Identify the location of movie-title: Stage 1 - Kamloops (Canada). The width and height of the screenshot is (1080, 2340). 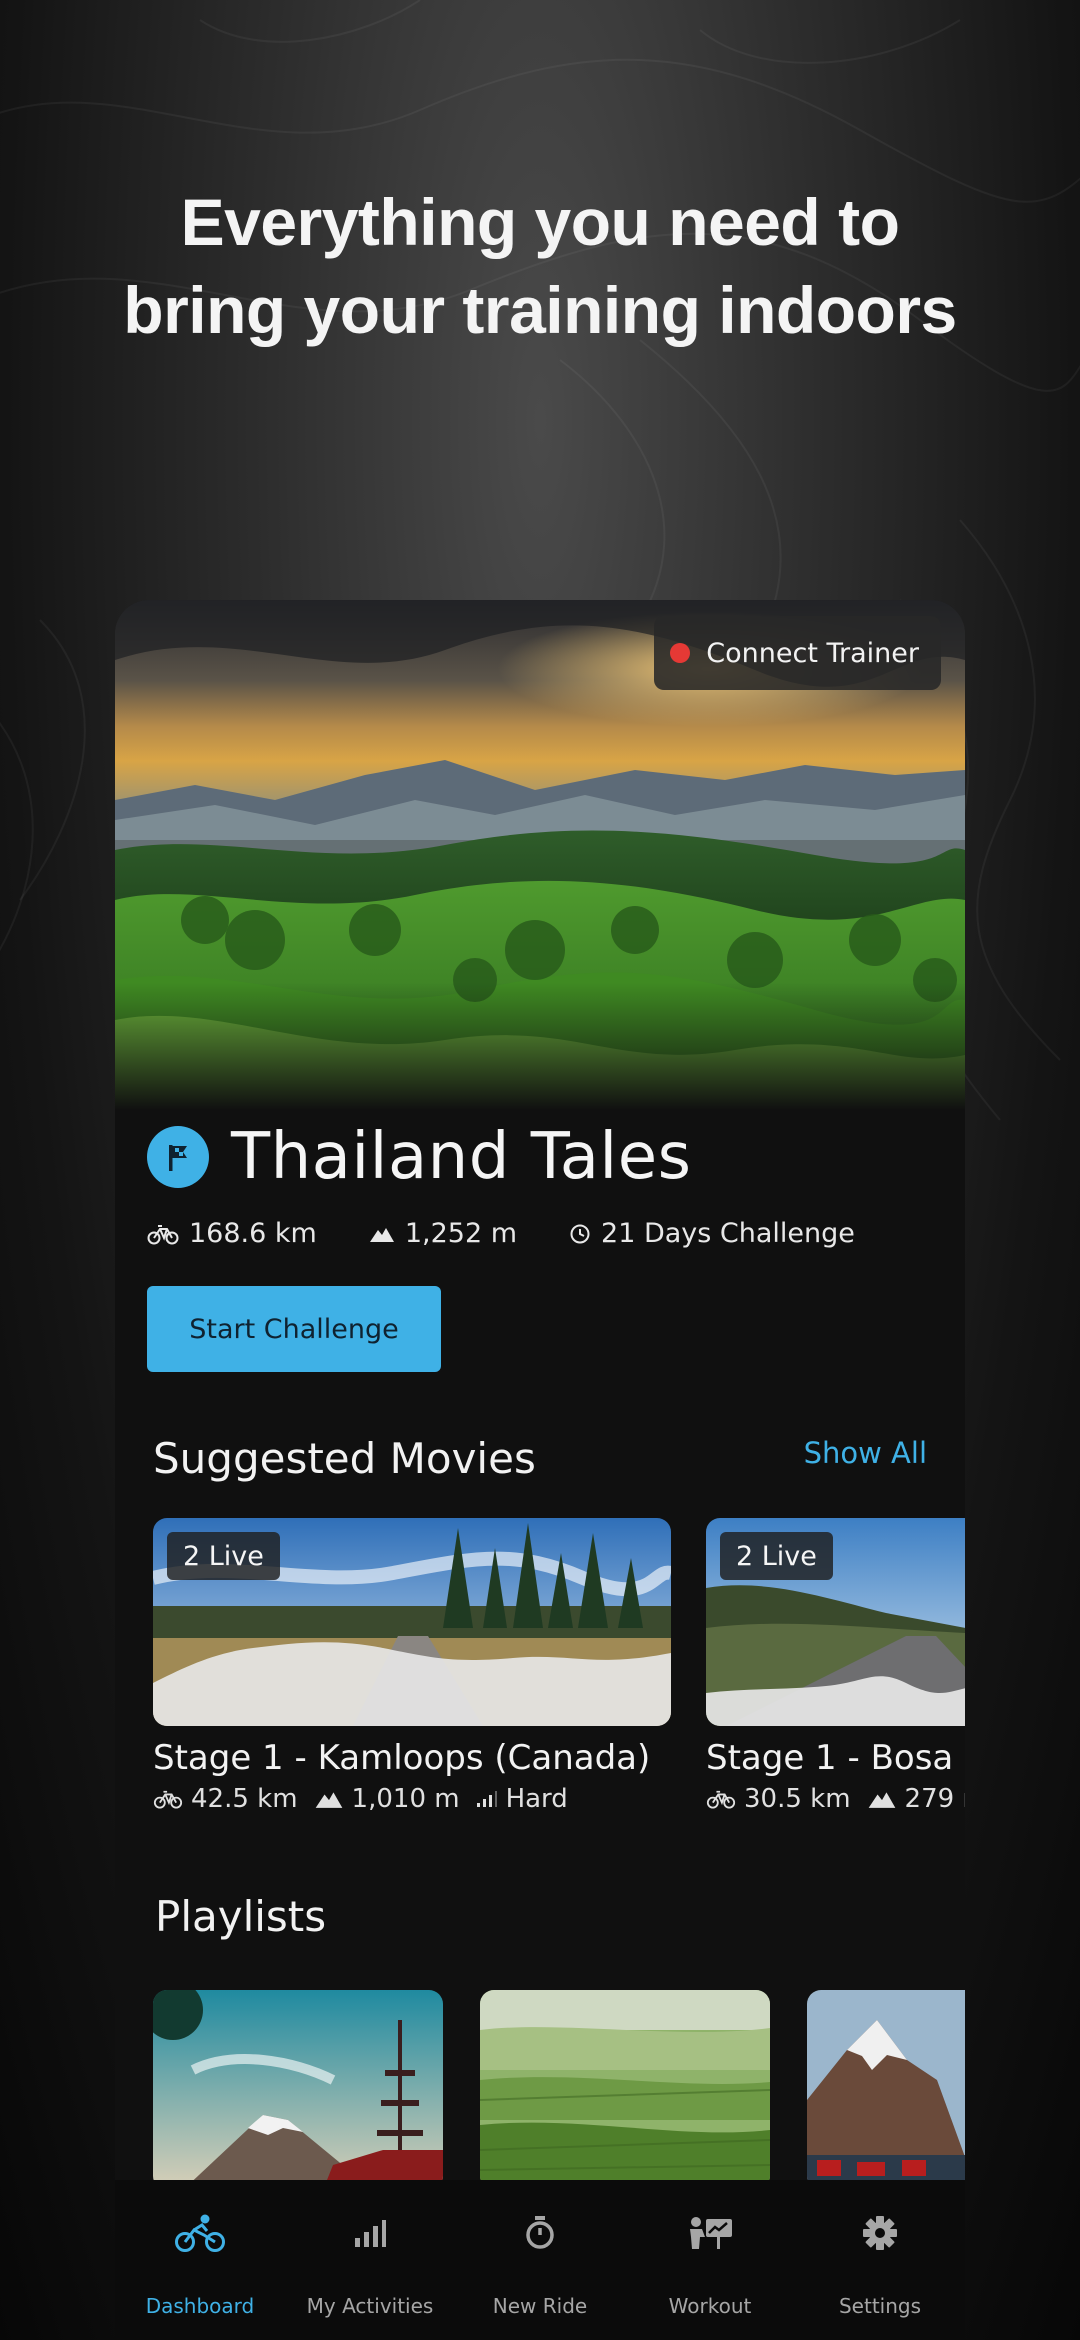
(402, 1758).